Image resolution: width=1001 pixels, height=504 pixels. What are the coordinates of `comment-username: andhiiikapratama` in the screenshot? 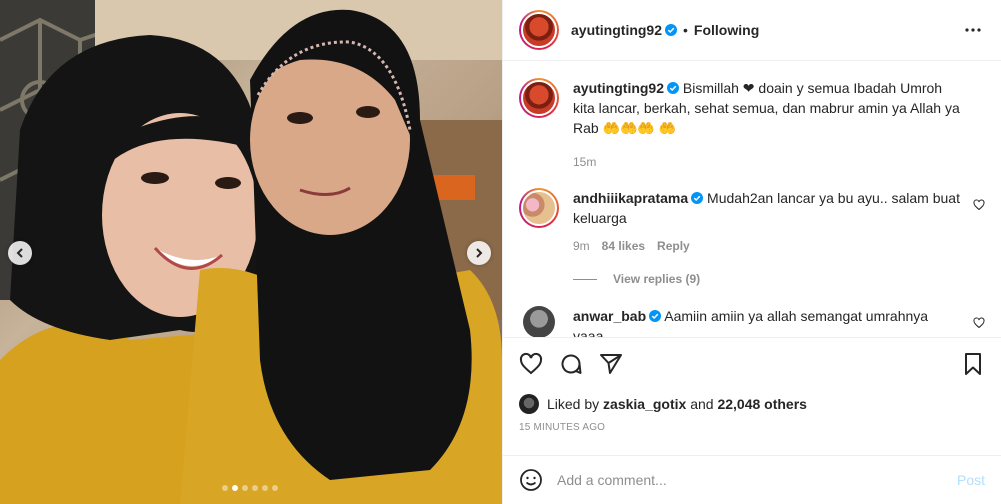 It's located at (630, 198).